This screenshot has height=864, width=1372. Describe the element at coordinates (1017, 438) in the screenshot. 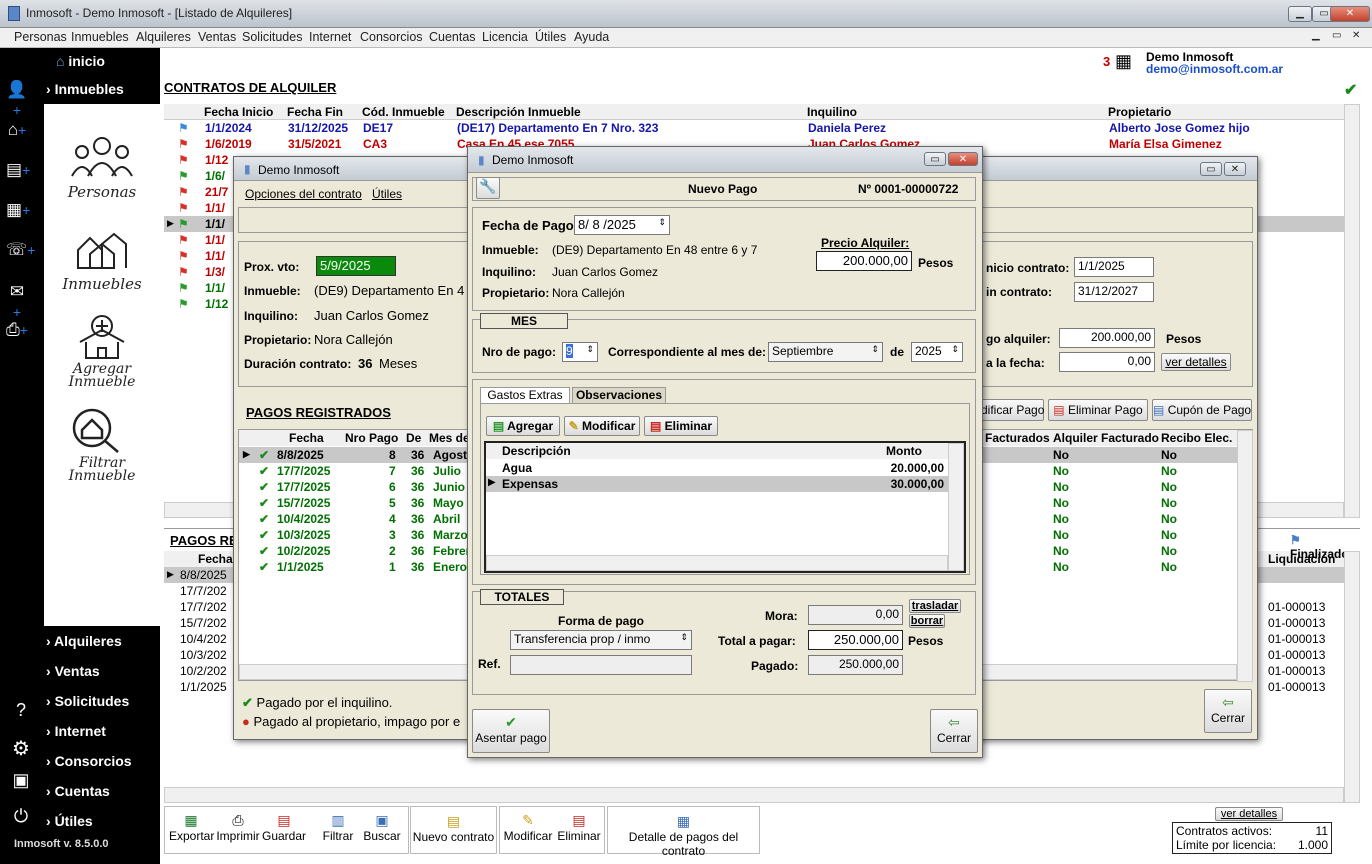

I see `pagos-col-facturados: Facturados` at that location.